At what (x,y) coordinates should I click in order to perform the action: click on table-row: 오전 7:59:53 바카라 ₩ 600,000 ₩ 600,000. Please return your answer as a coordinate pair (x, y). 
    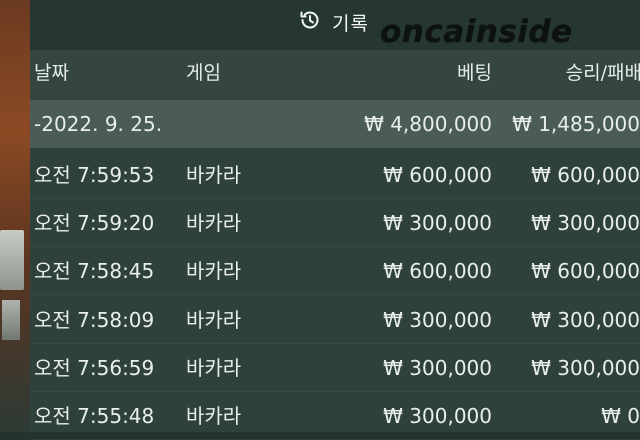
    Looking at the image, I should click on (335, 175).